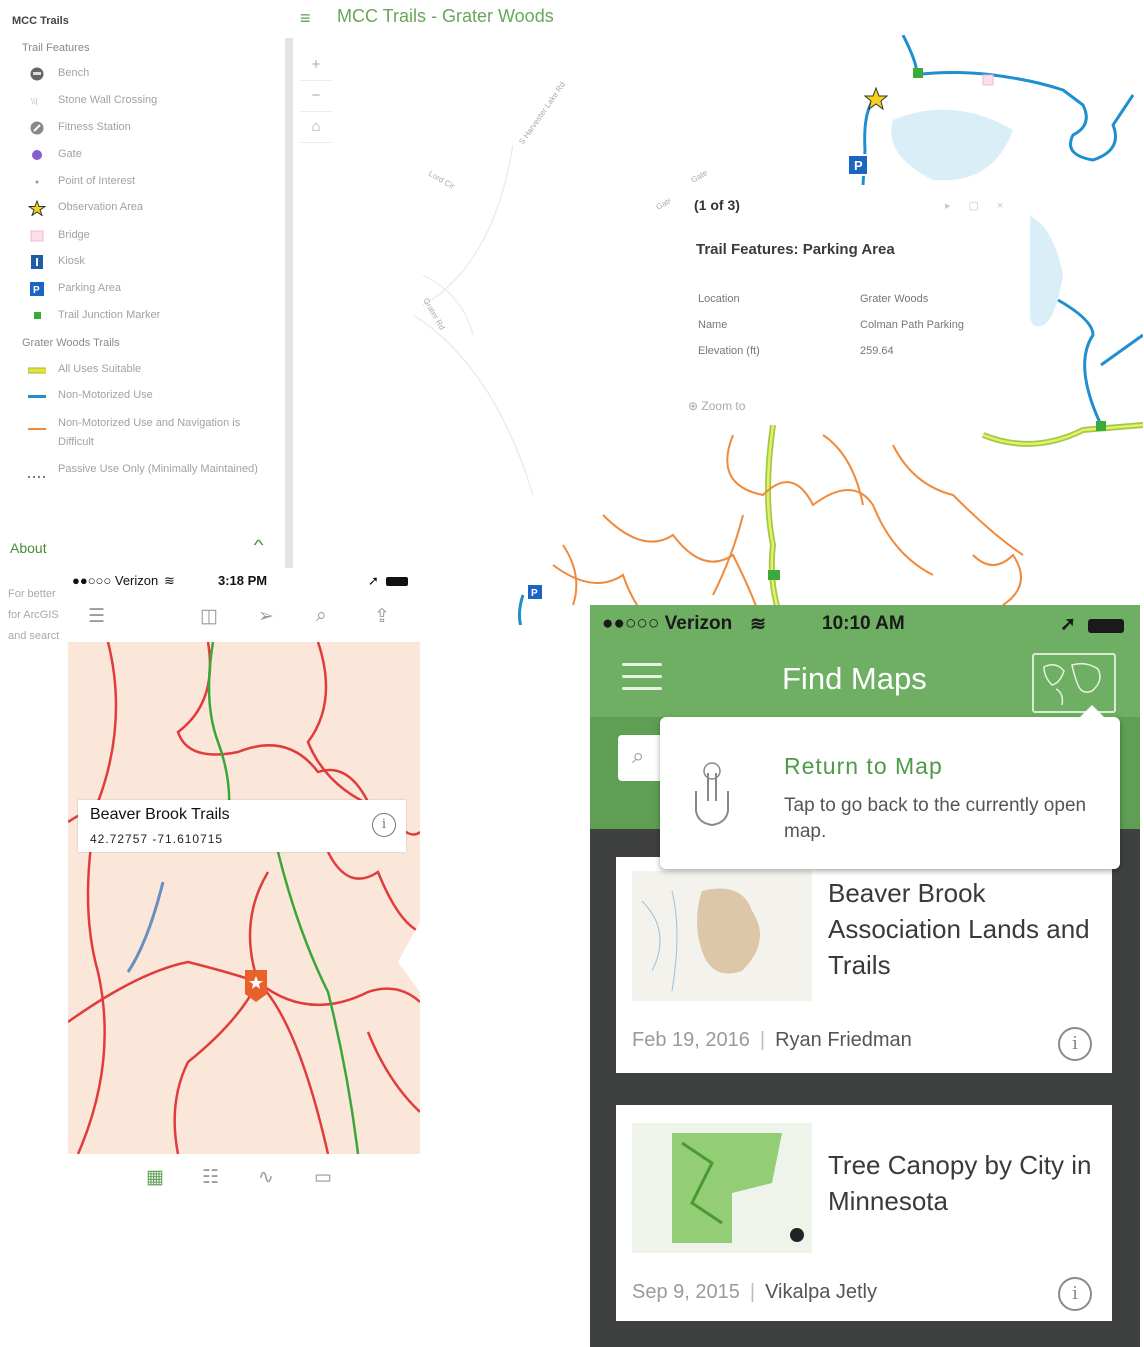 The width and height of the screenshot is (1144, 1347). Describe the element at coordinates (36, 290) in the screenshot. I see `svg-text: P` at that location.